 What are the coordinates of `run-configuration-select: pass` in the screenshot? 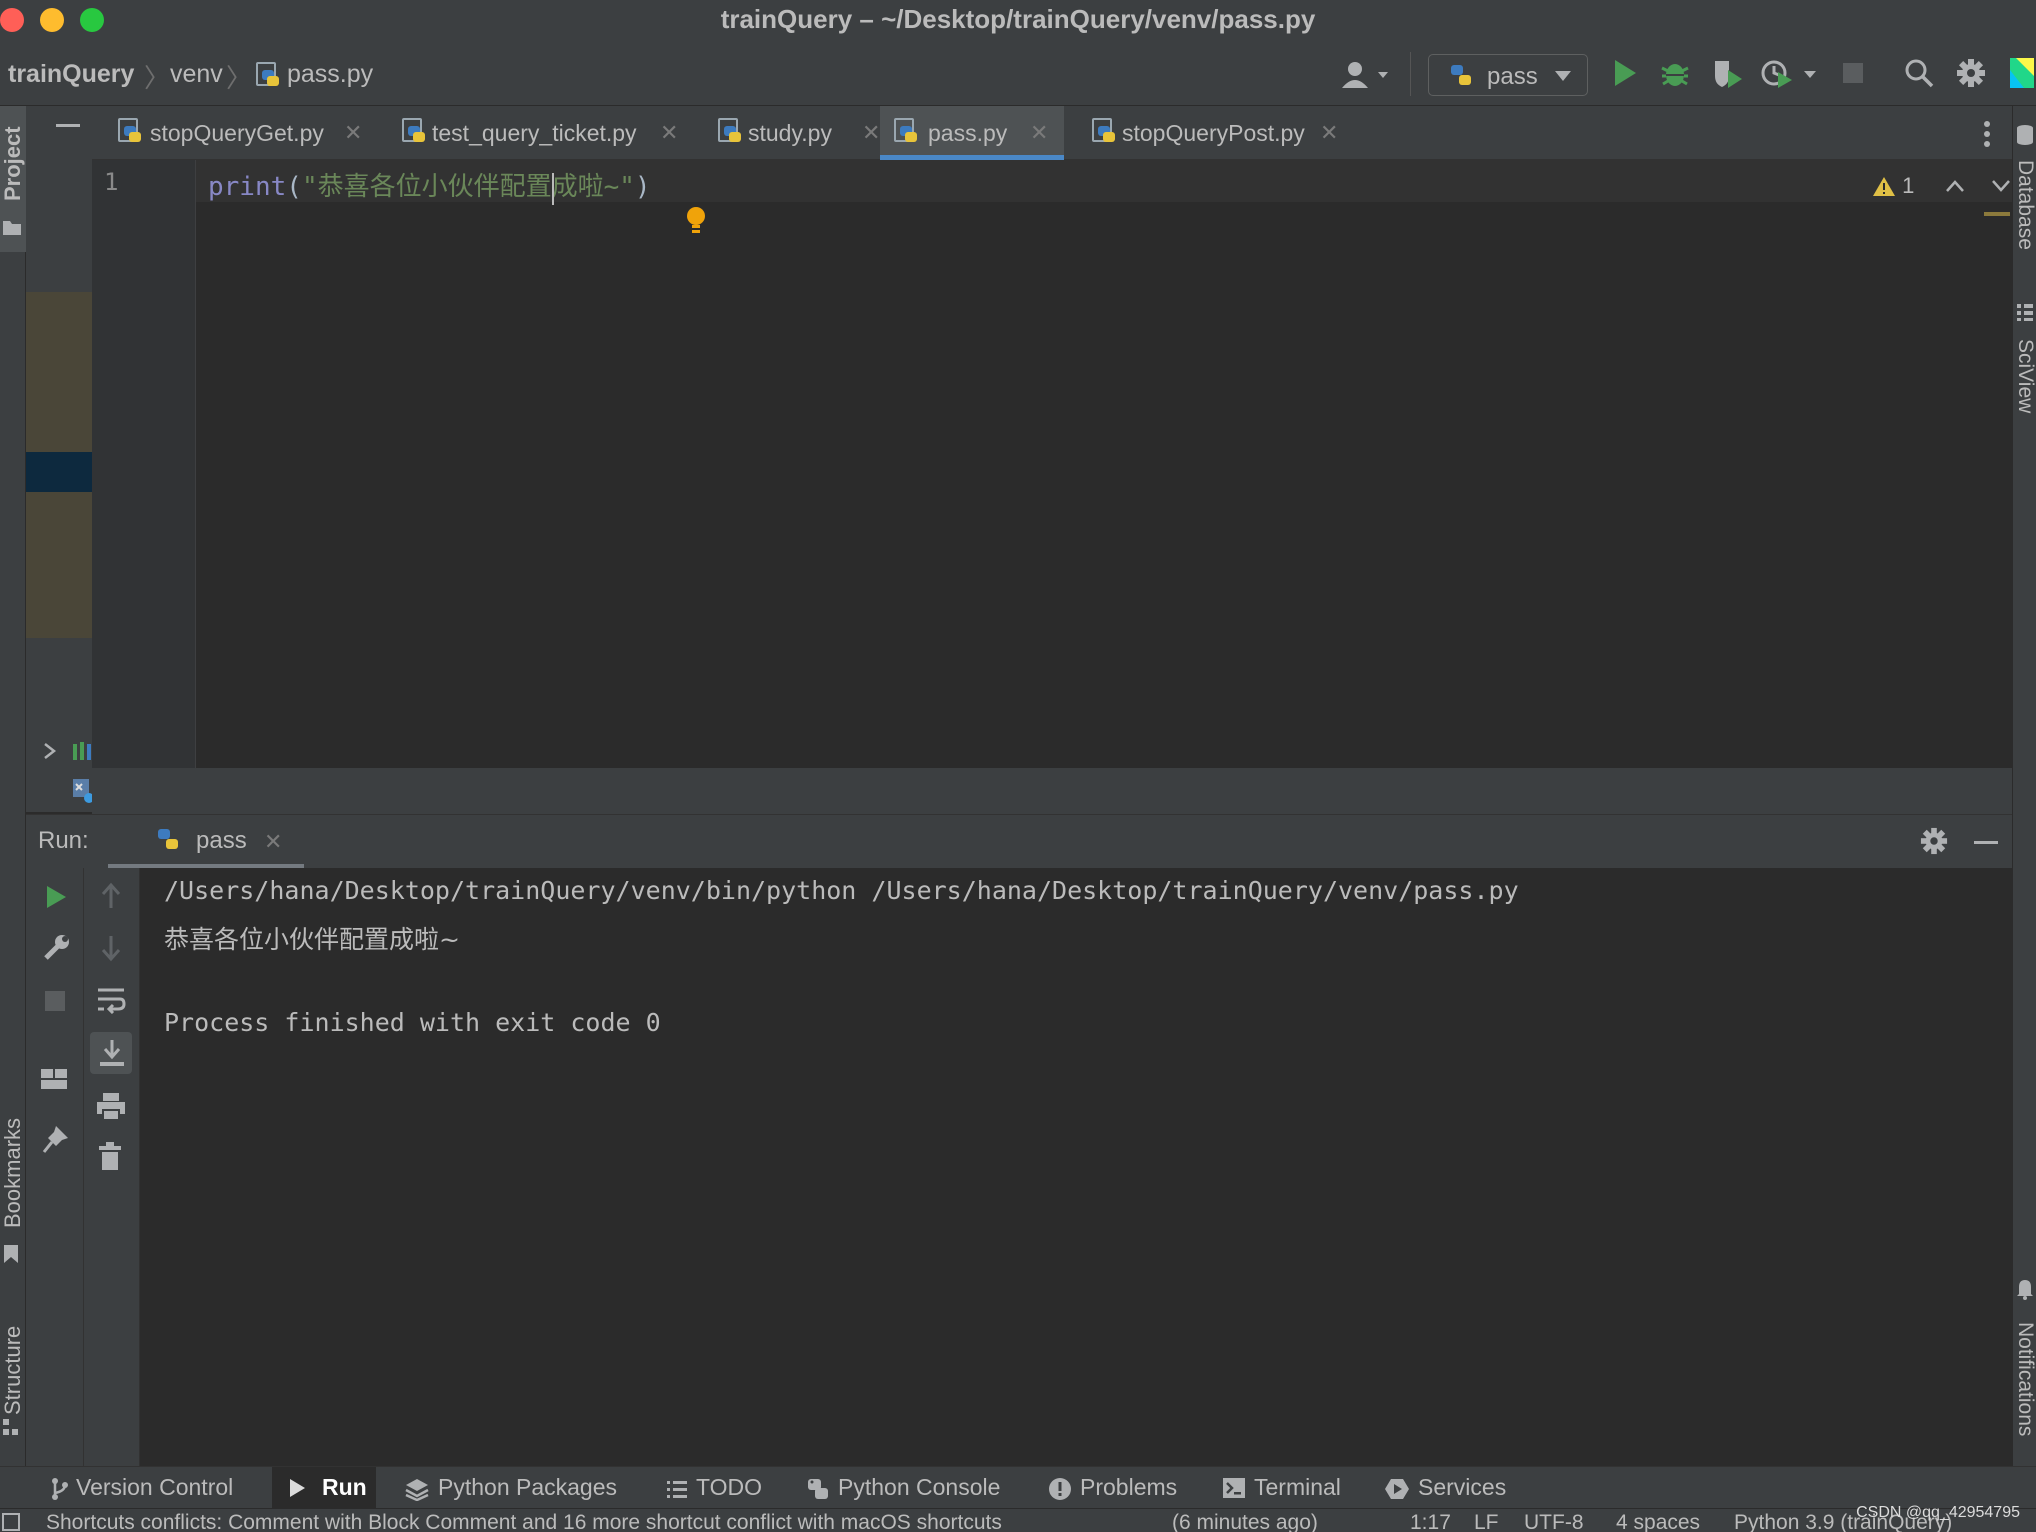 It's located at (1508, 75).